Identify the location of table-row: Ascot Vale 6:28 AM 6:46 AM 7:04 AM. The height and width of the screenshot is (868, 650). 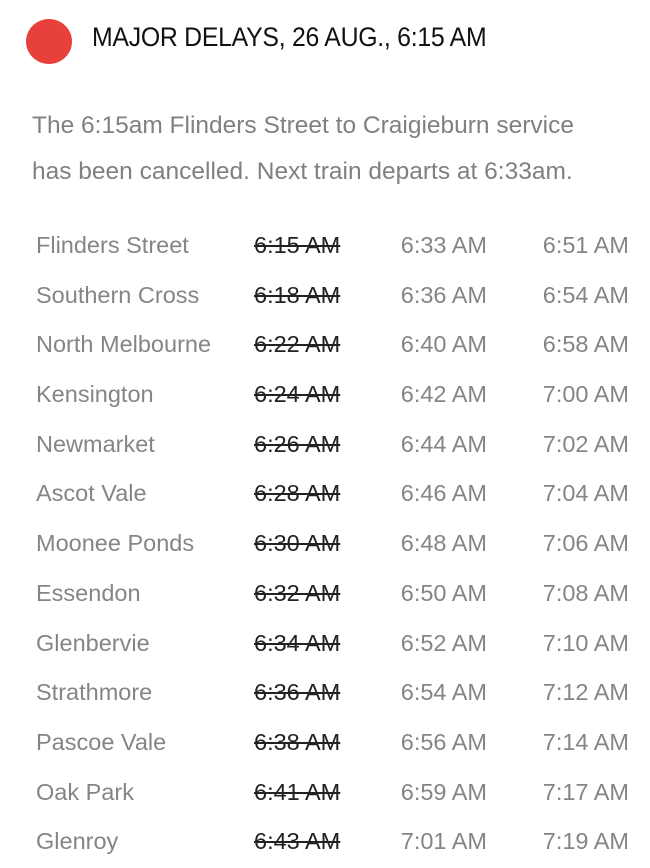
(325, 495).